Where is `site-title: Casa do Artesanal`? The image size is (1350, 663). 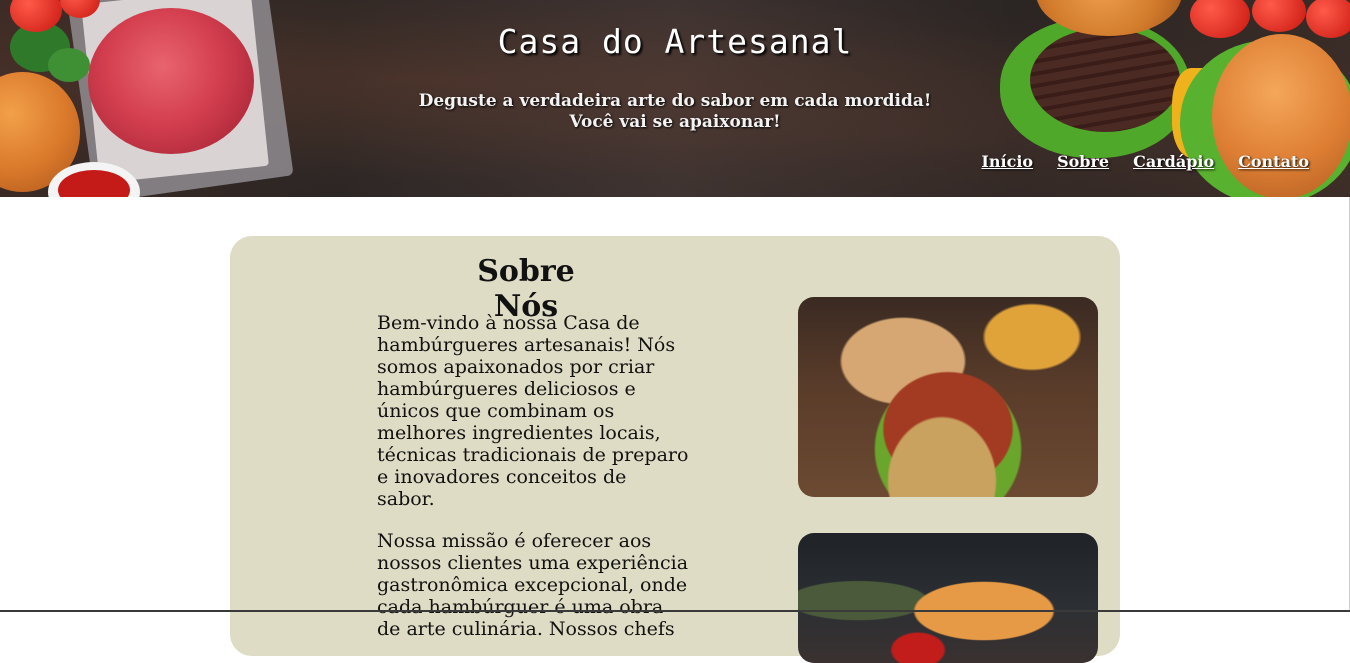 site-title: Casa do Artesanal is located at coordinates (675, 41).